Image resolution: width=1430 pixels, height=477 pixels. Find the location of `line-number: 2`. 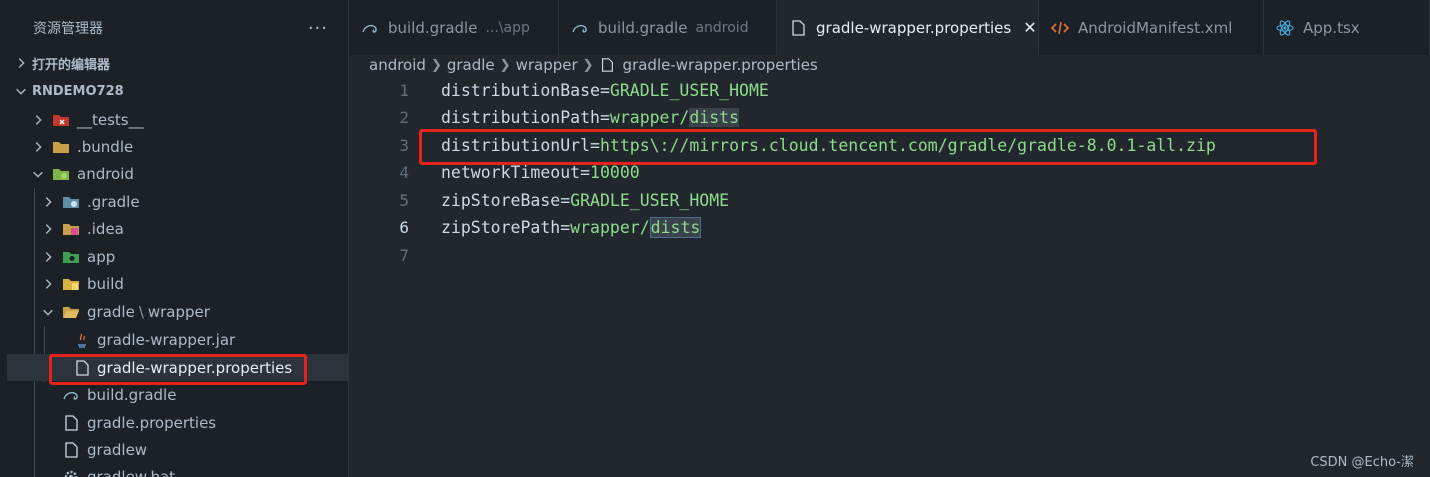

line-number: 2 is located at coordinates (404, 117).